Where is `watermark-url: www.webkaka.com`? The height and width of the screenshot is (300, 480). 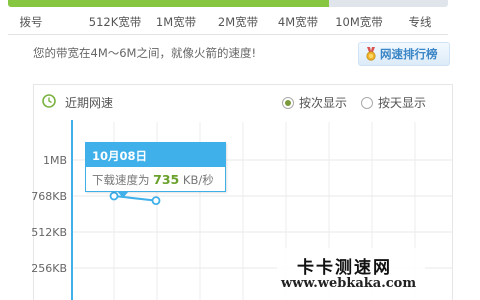 watermark-url: www.webkaka.com is located at coordinates (349, 283).